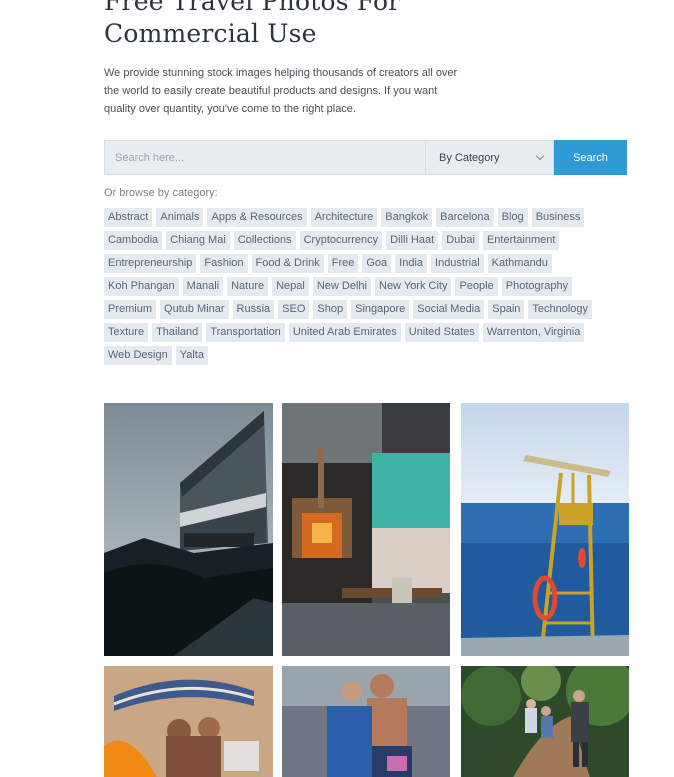 The height and width of the screenshot is (777, 674). I want to click on category-tag: Nepal, so click(290, 286).